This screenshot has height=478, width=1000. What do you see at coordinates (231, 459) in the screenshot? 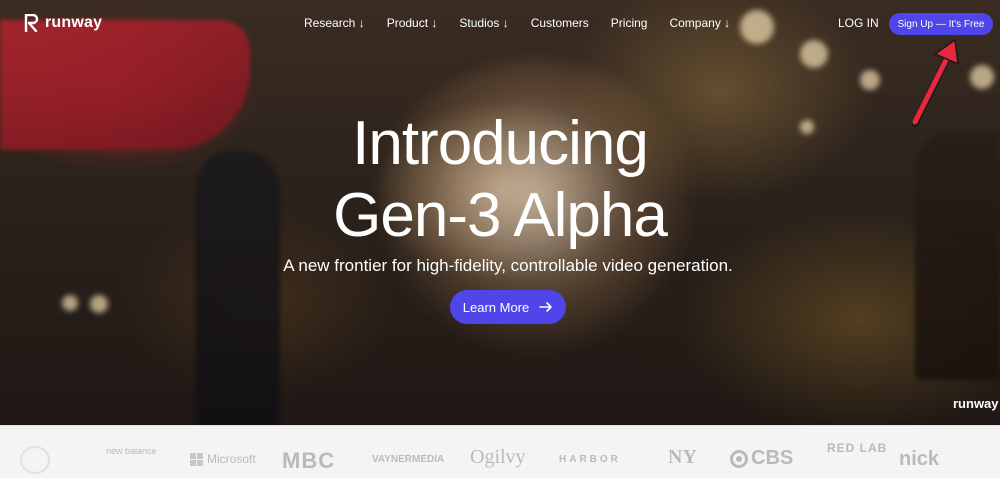
I see `microsoft-label: Microsoft` at bounding box center [231, 459].